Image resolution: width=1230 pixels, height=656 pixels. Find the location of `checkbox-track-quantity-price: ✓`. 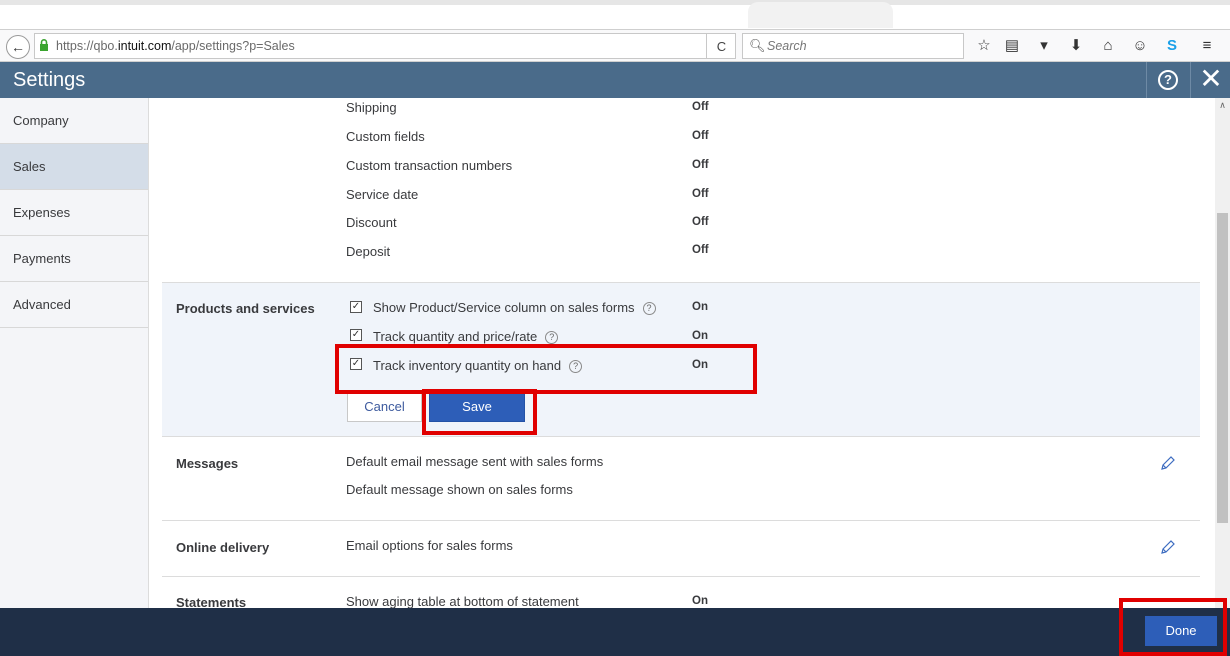

checkbox-track-quantity-price: ✓ is located at coordinates (356, 335).